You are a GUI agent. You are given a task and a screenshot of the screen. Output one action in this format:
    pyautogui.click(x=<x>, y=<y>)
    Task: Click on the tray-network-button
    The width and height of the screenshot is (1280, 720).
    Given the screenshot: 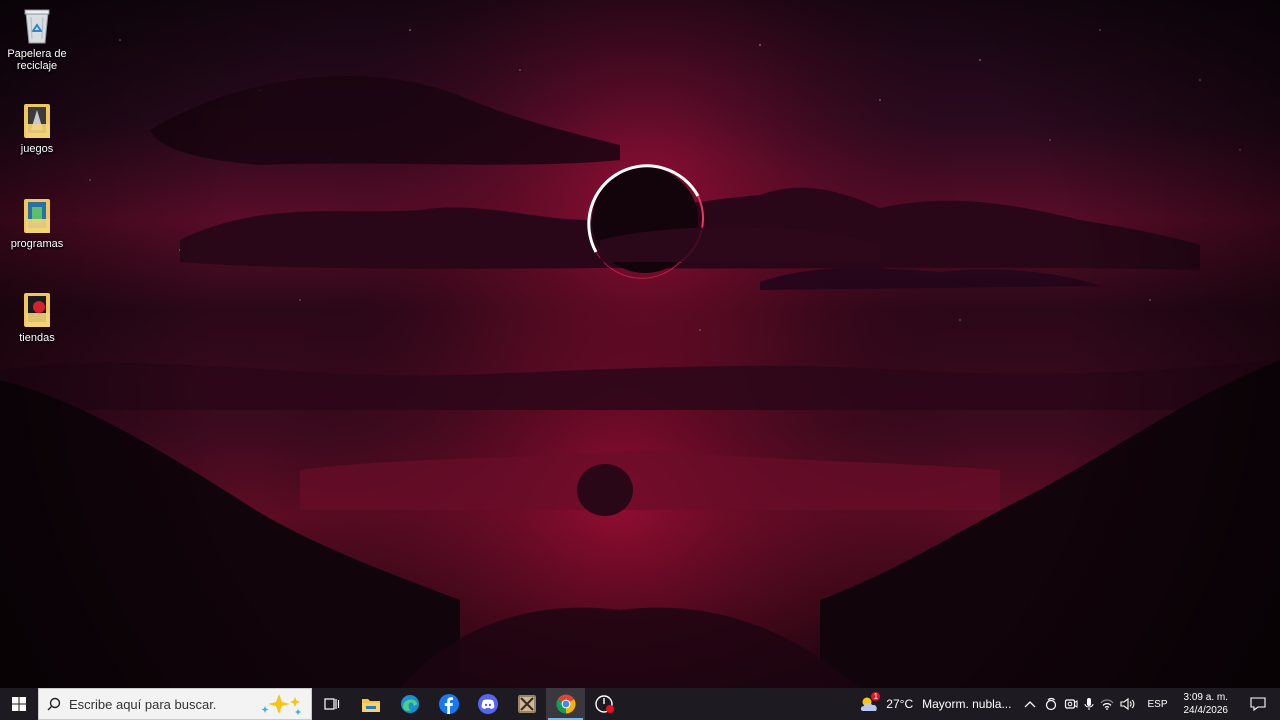 What is the action you would take?
    pyautogui.click(x=1107, y=704)
    